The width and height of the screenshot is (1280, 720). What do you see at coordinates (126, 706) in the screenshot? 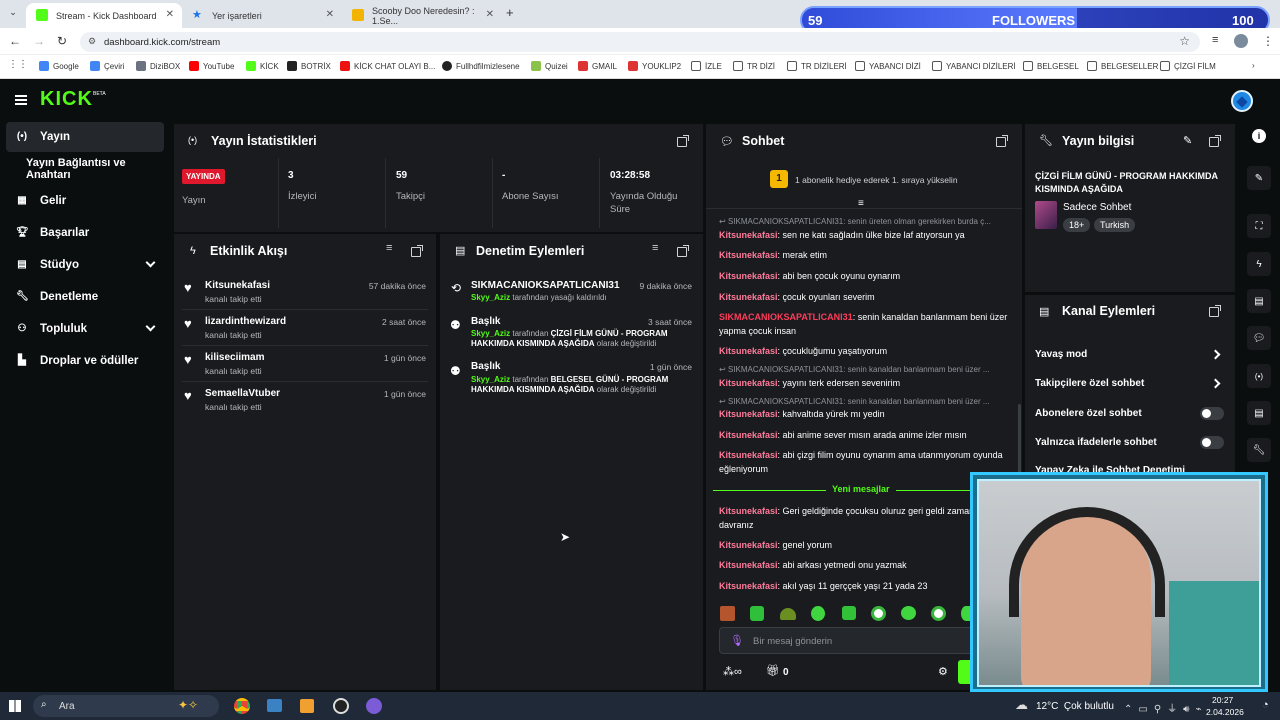
I see `taskbar-search: ⌕ Ara ✦✧` at bounding box center [126, 706].